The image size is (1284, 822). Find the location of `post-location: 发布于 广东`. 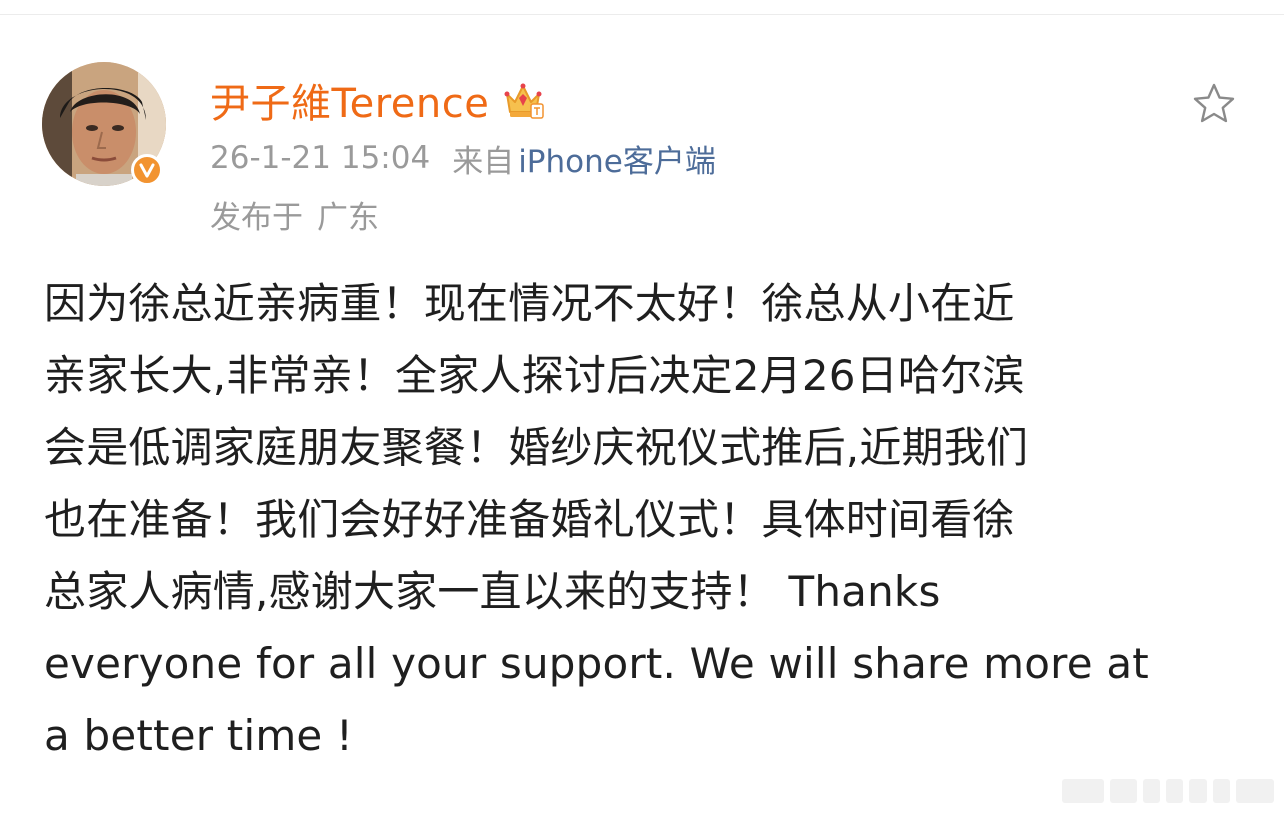

post-location: 发布于 广东 is located at coordinates (294, 214).